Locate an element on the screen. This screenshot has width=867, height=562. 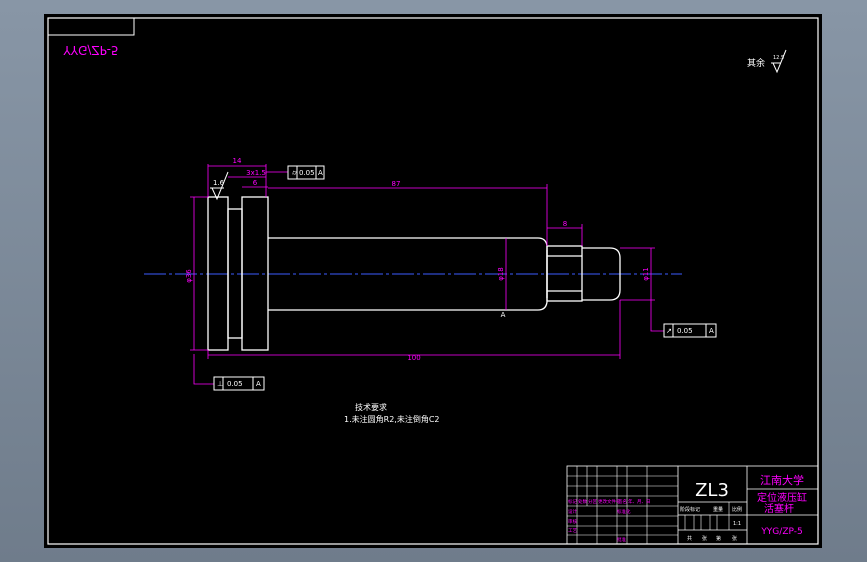
roughness-value: 12.5 is located at coordinates (778, 58).